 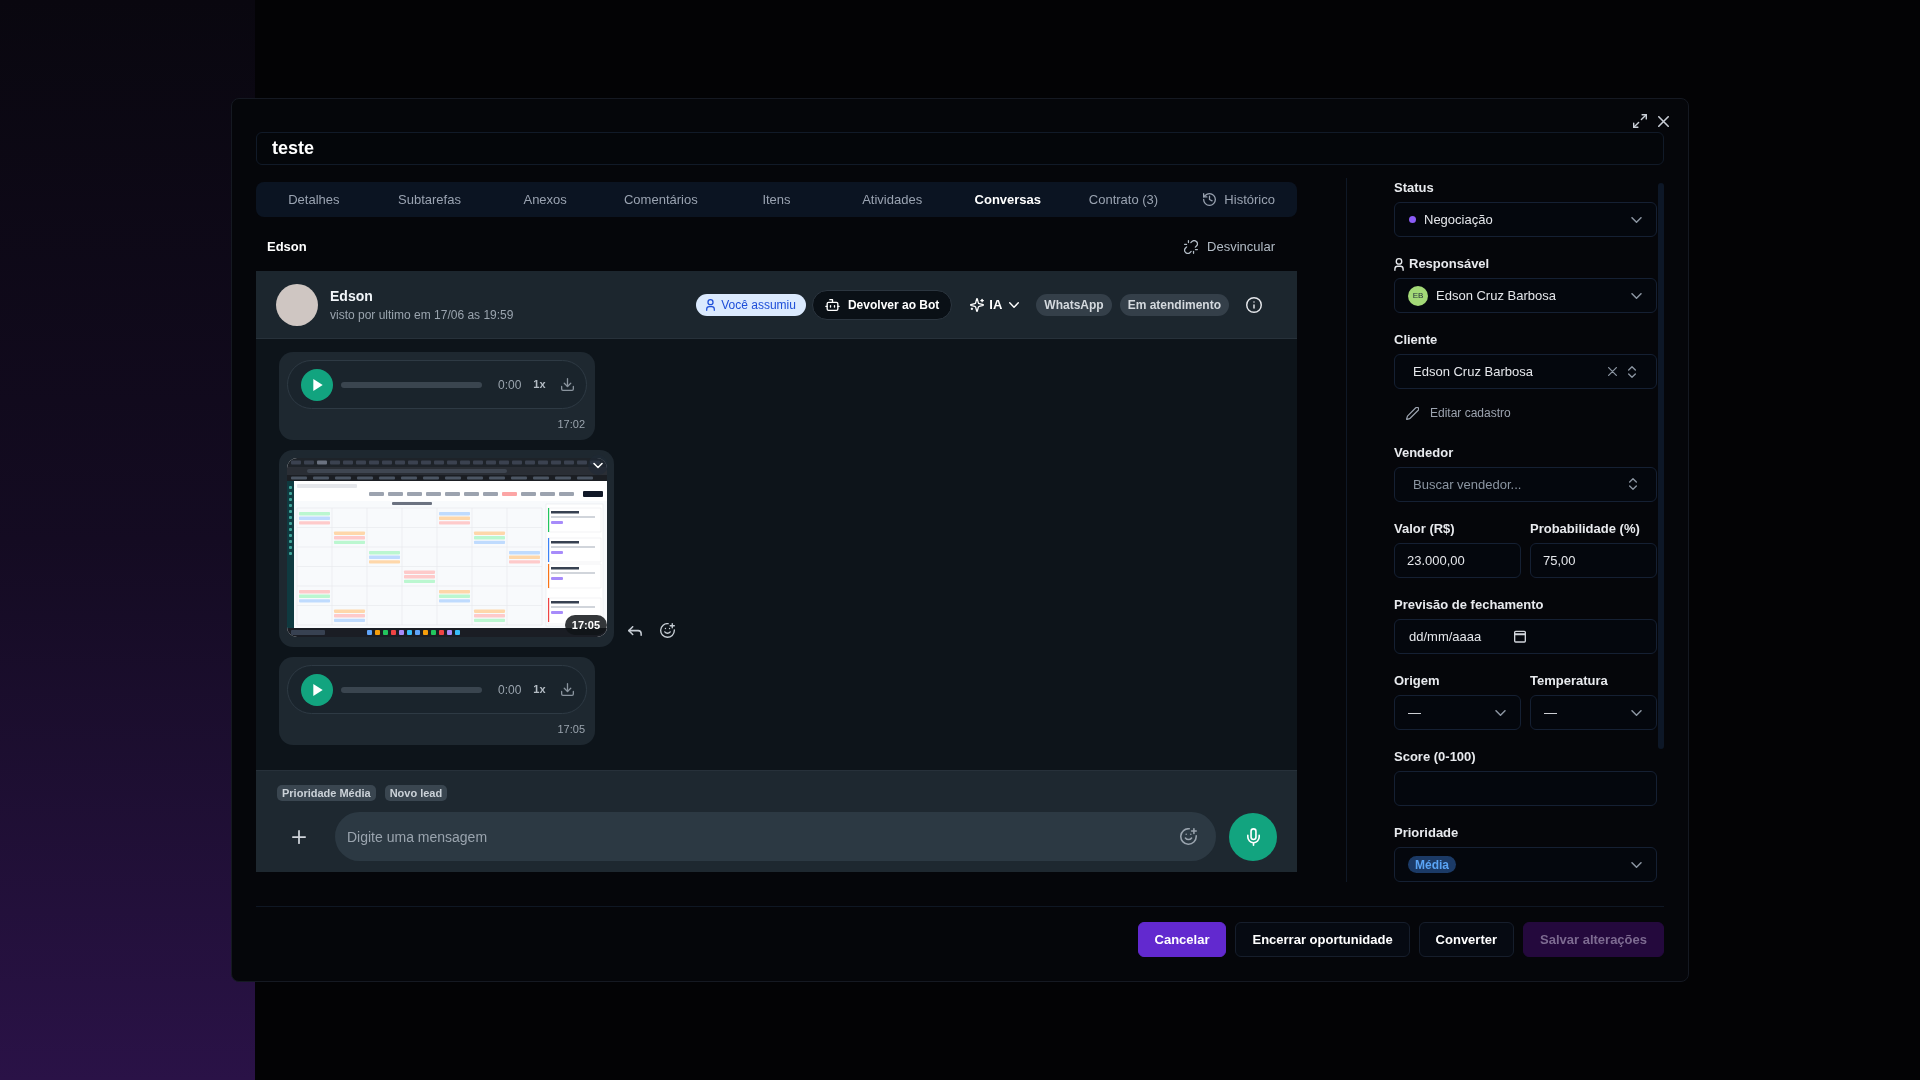 What do you see at coordinates (571, 729) in the screenshot?
I see `message-time: 17:05` at bounding box center [571, 729].